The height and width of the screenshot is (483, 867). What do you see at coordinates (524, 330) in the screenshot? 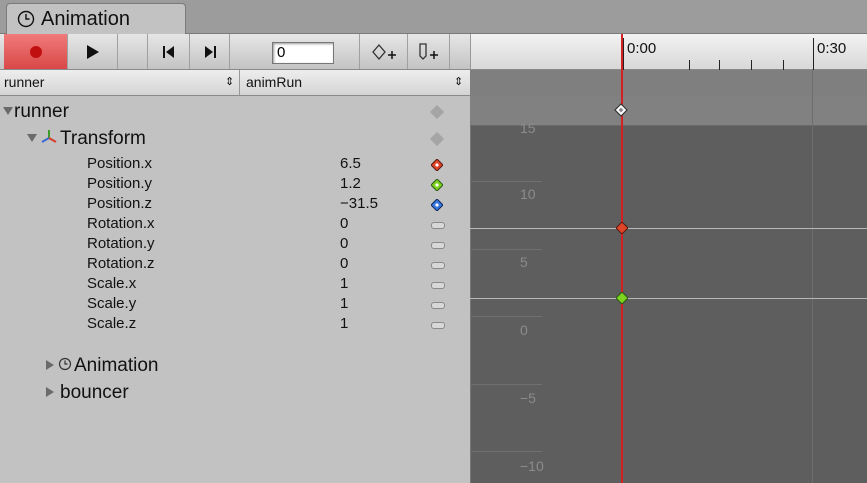
I see `y-axis-label: 0` at bounding box center [524, 330].